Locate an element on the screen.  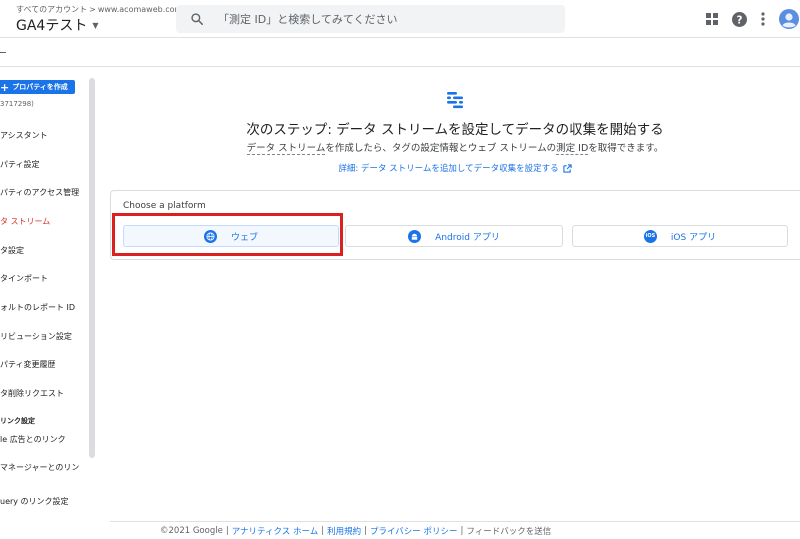
android-icon is located at coordinates (415, 236).